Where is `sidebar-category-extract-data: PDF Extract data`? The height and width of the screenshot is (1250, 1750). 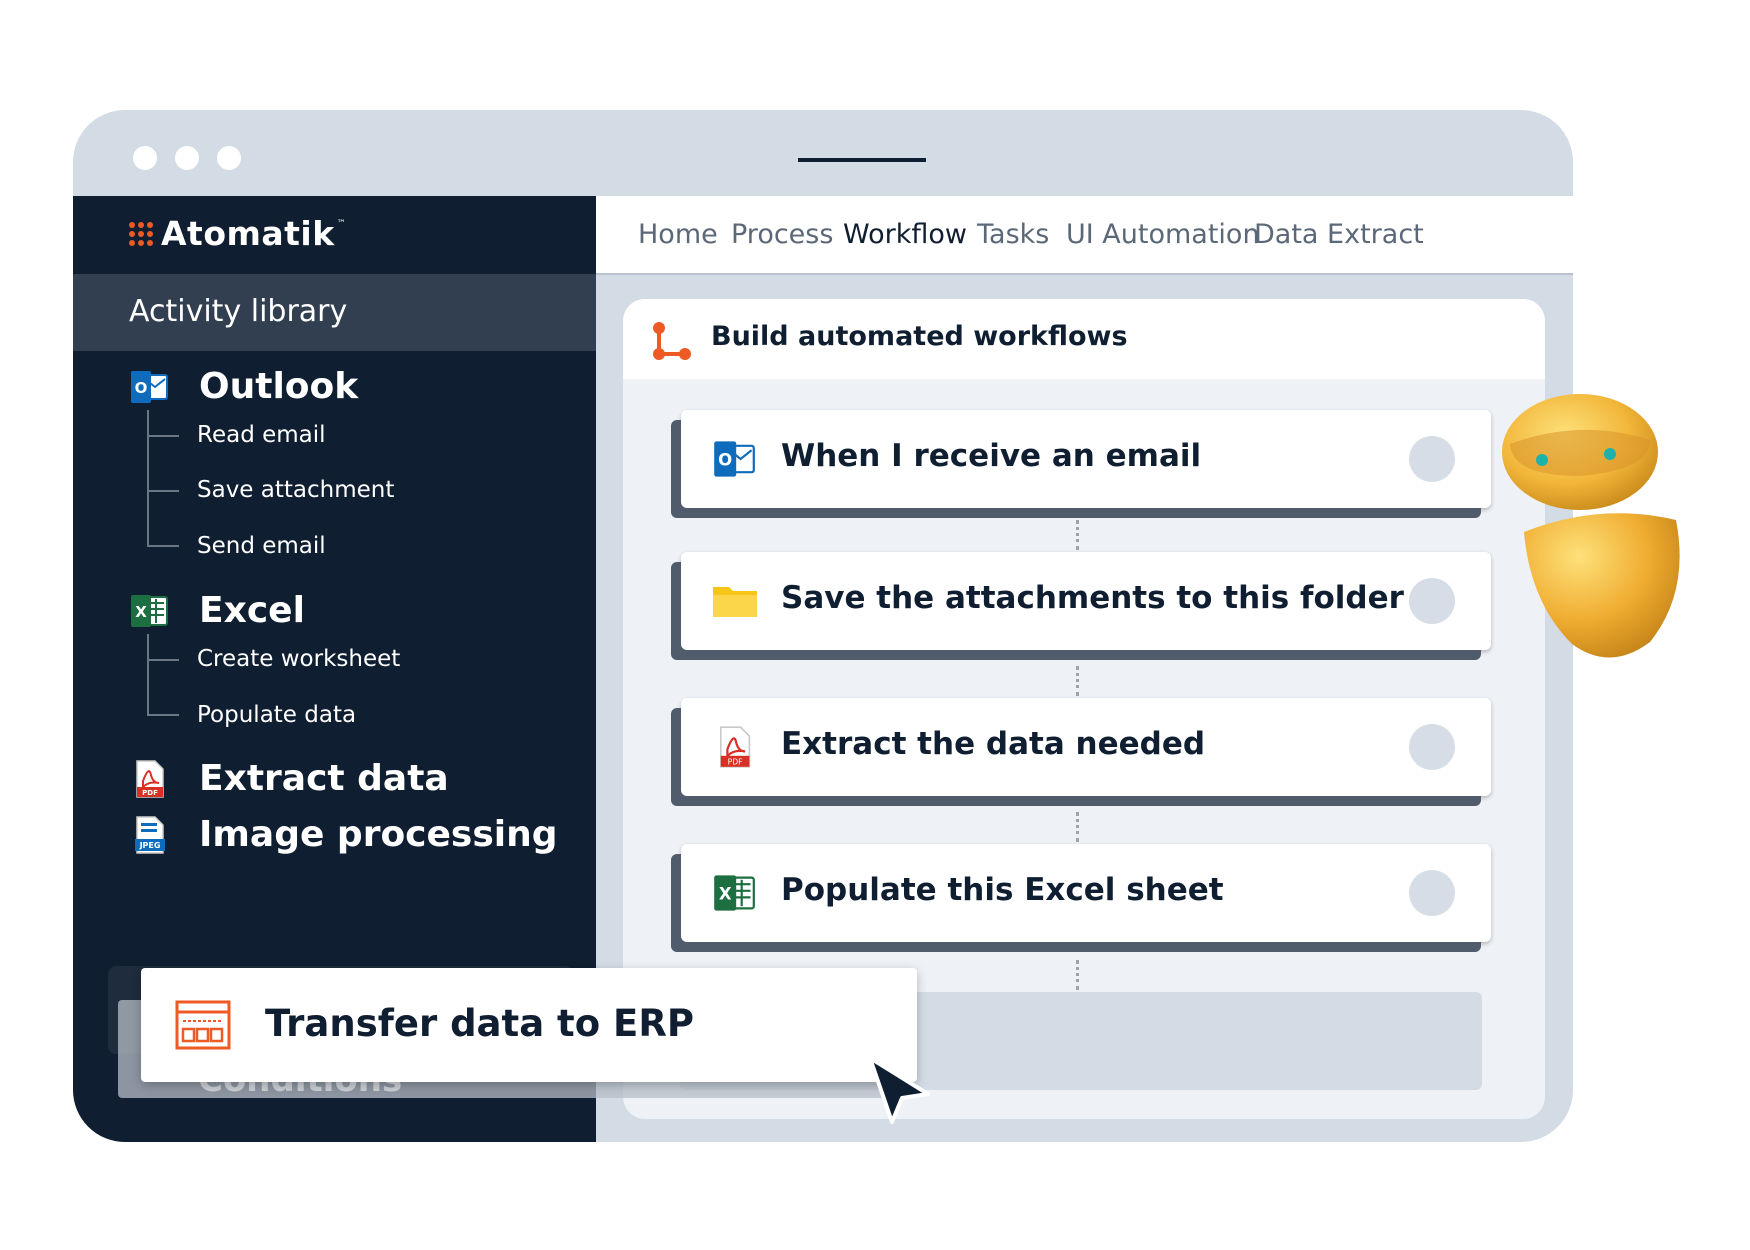 sidebar-category-extract-data: PDF Extract data is located at coordinates (289, 778).